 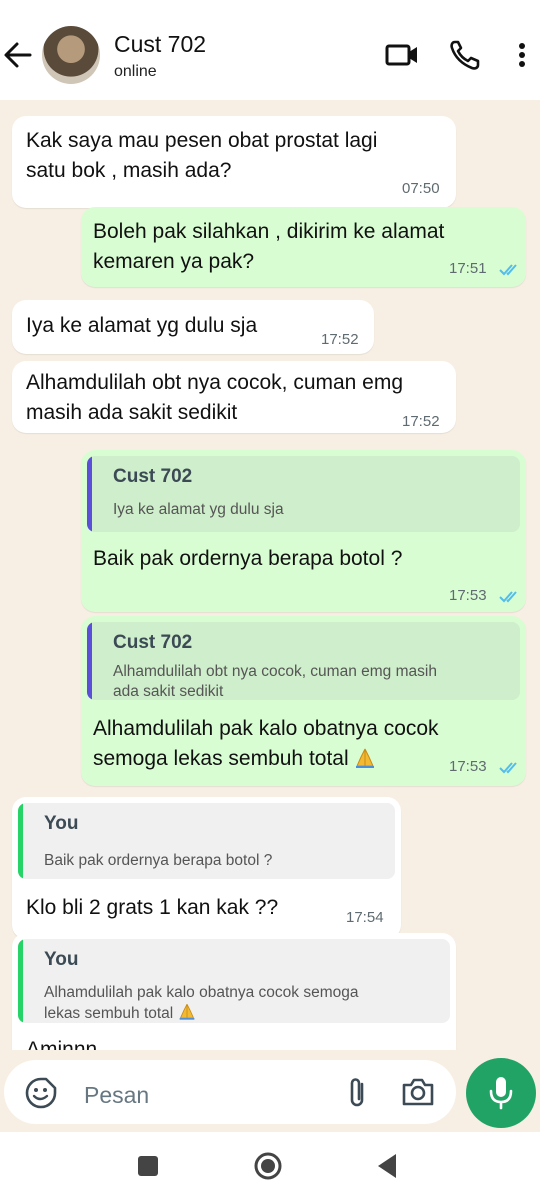 What do you see at coordinates (41, 1093) in the screenshot?
I see `sticker-icon` at bounding box center [41, 1093].